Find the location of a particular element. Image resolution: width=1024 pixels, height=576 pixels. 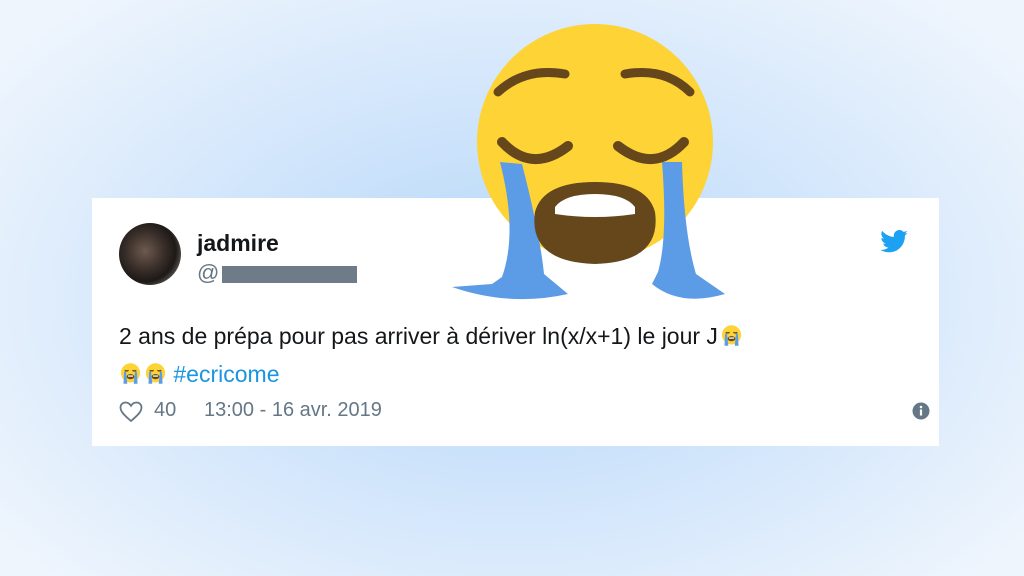

display-name: jadmire is located at coordinates (238, 243).